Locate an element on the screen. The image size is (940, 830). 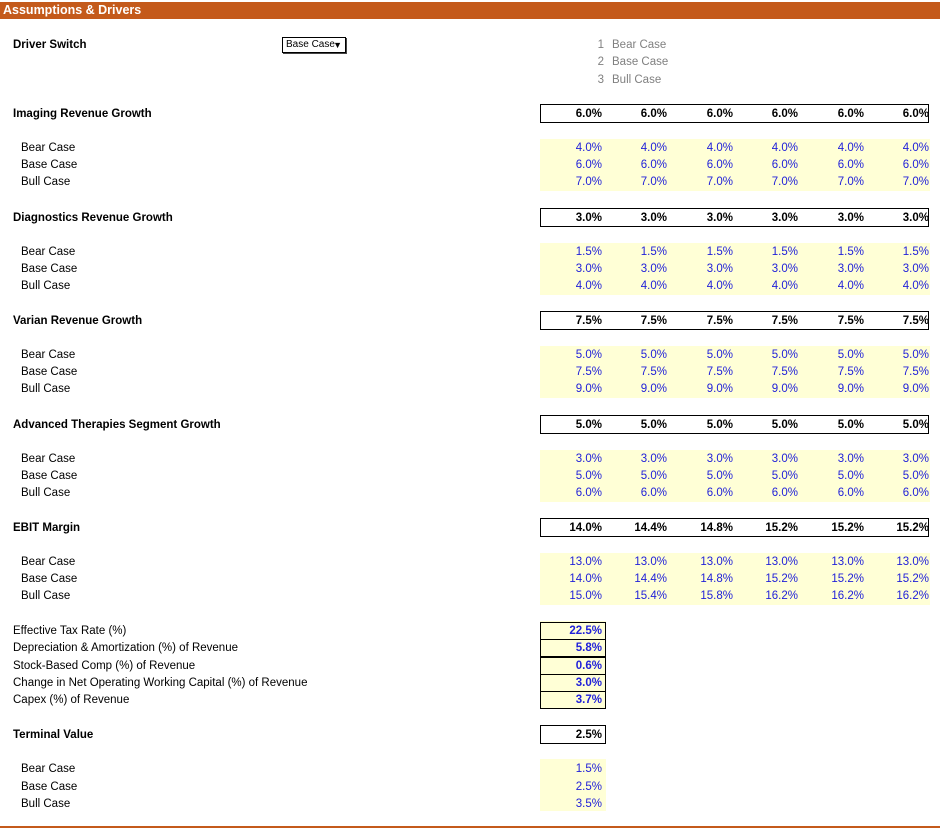
input-cell: 15.0% is located at coordinates (574, 596).